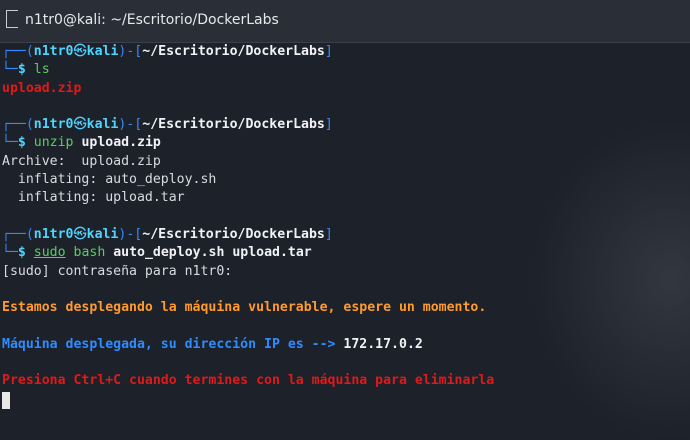  What do you see at coordinates (89, 253) in the screenshot?
I see `command: bash` at bounding box center [89, 253].